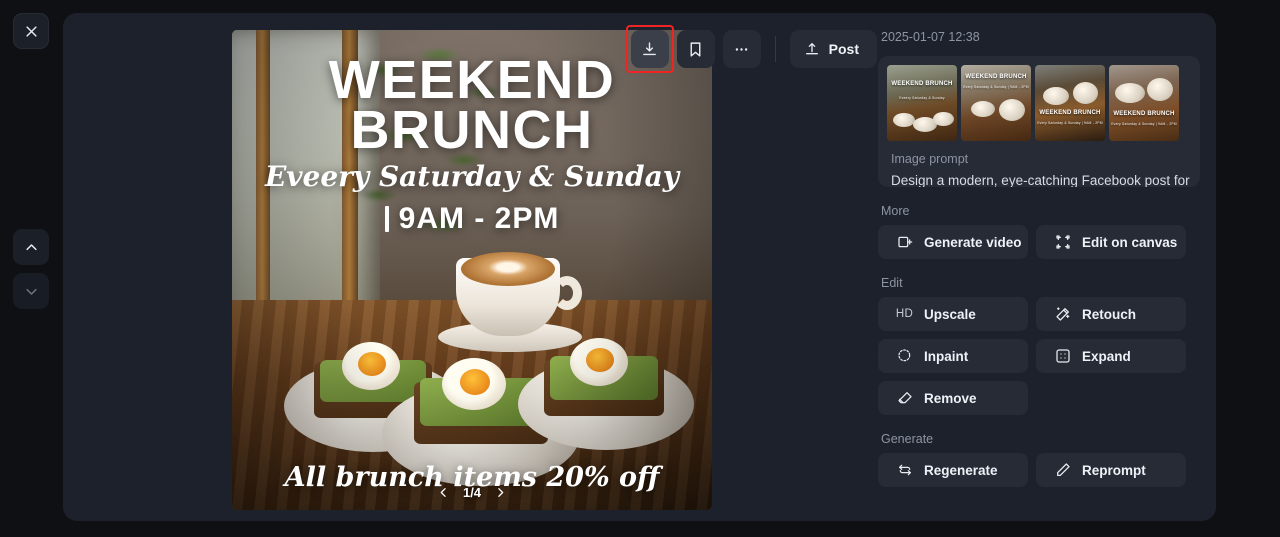 The height and width of the screenshot is (537, 1280). I want to click on remove-button: Remove, so click(953, 398).